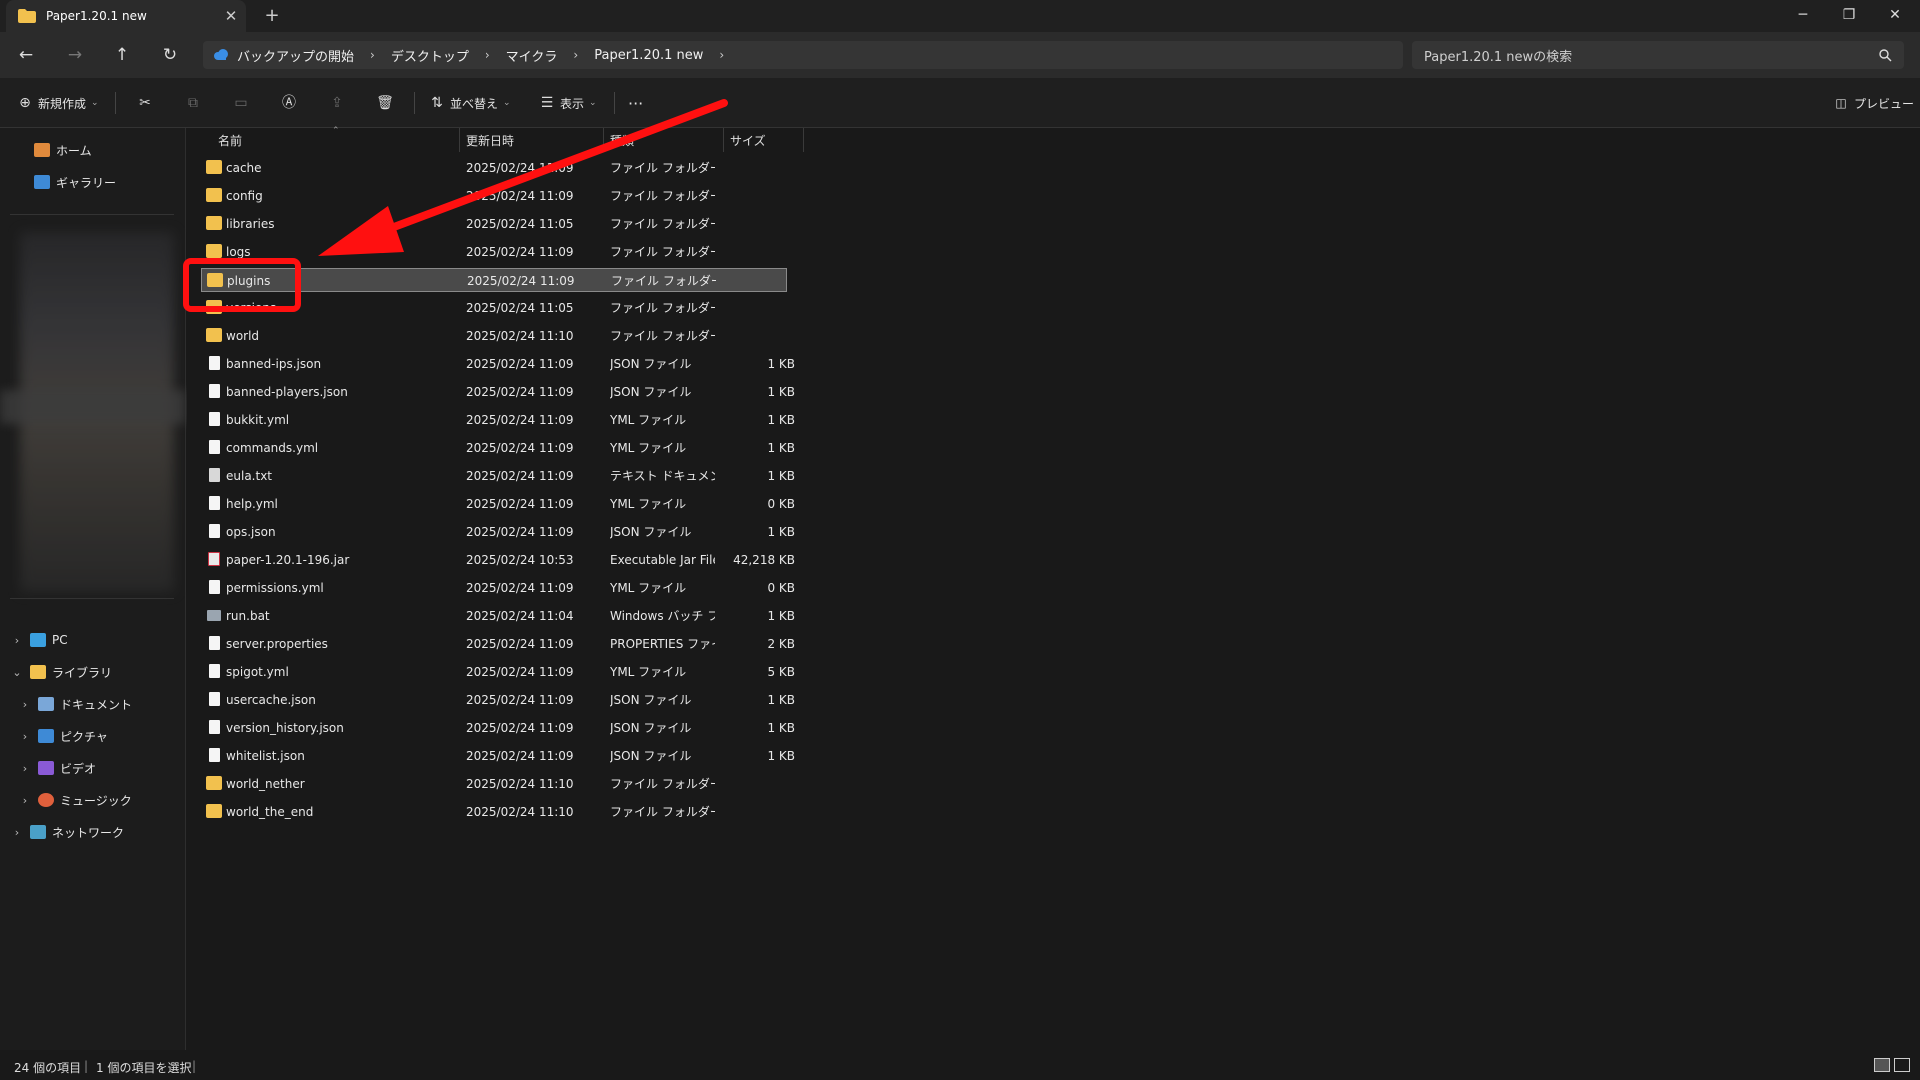 Image resolution: width=1920 pixels, height=1080 pixels. Describe the element at coordinates (635, 103) in the screenshot. I see `more-options-button: ···` at that location.